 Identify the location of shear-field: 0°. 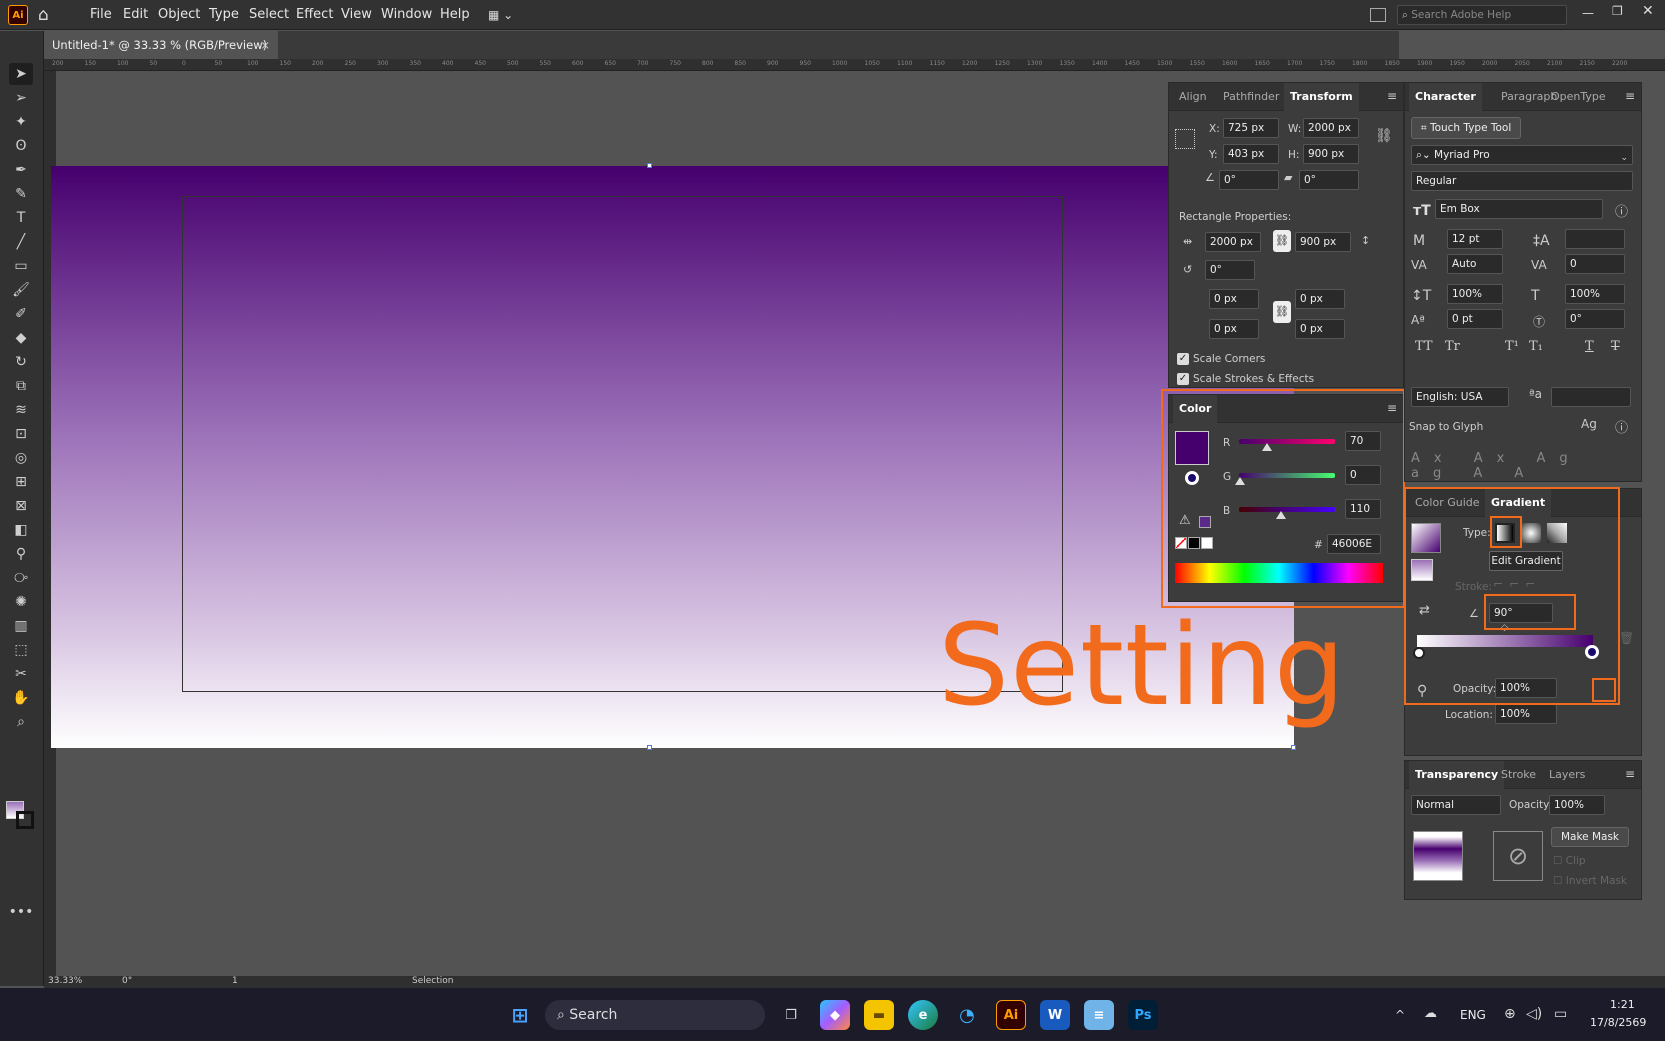
(1329, 180).